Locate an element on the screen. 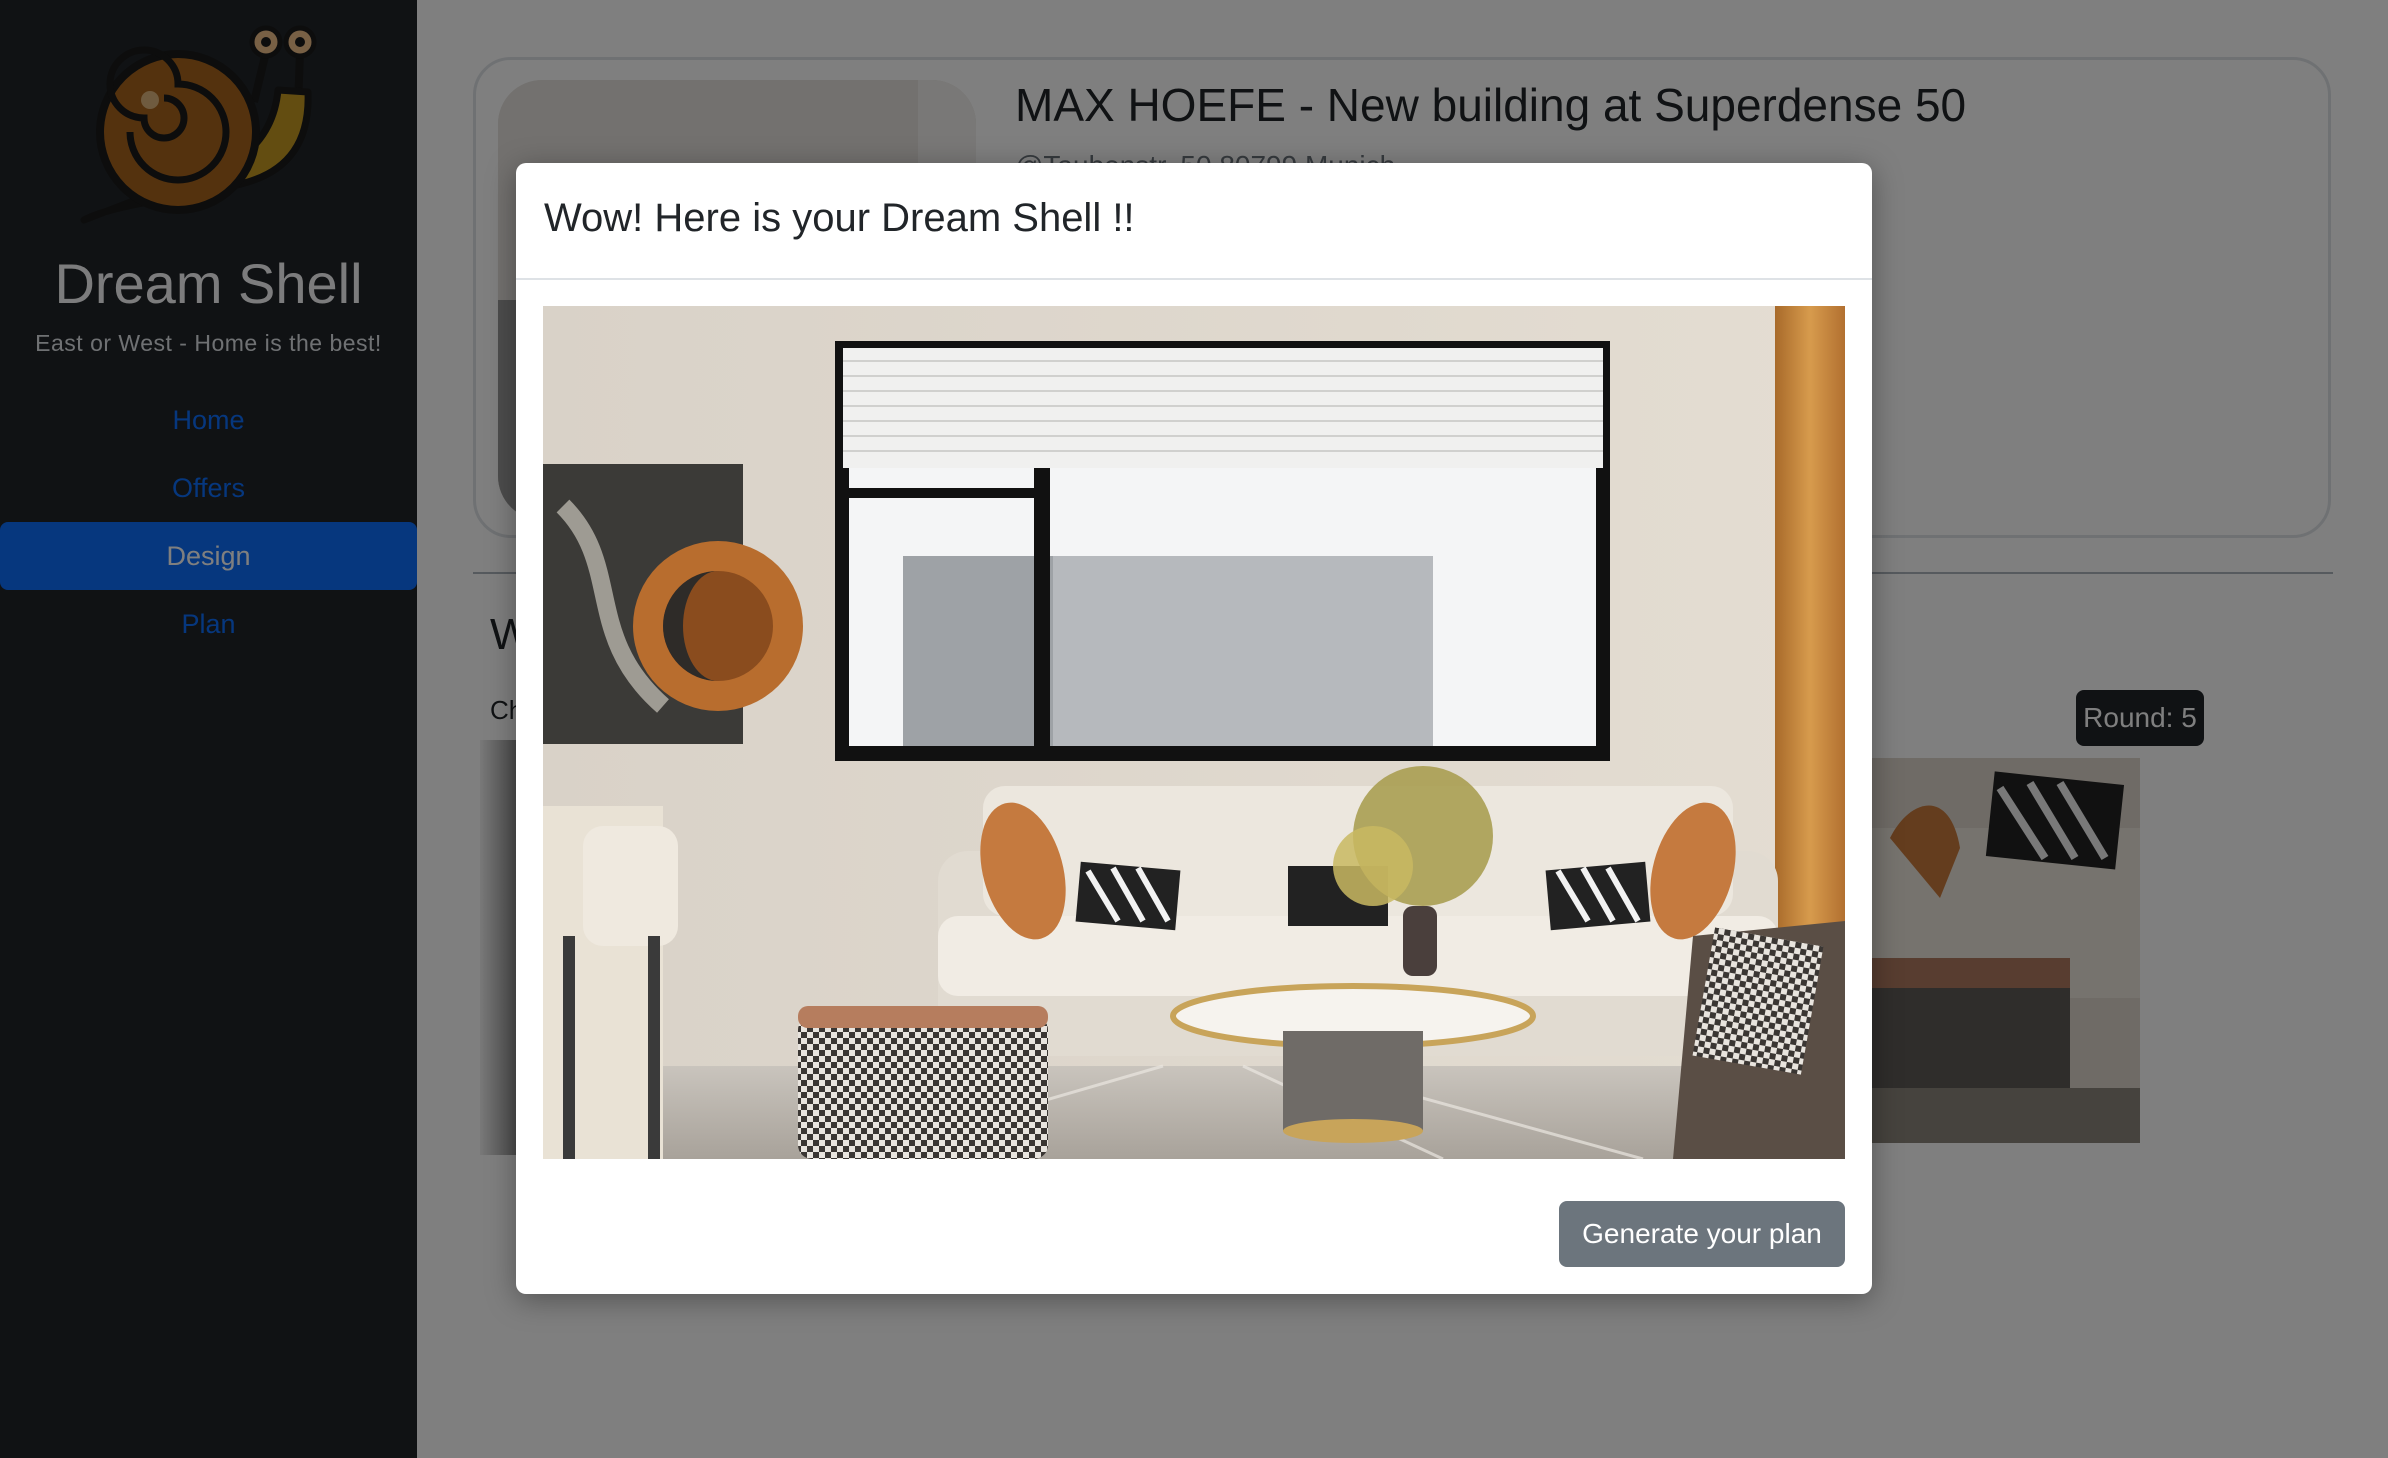  generate-plan-button: Generate your plan is located at coordinates (1702, 1234).